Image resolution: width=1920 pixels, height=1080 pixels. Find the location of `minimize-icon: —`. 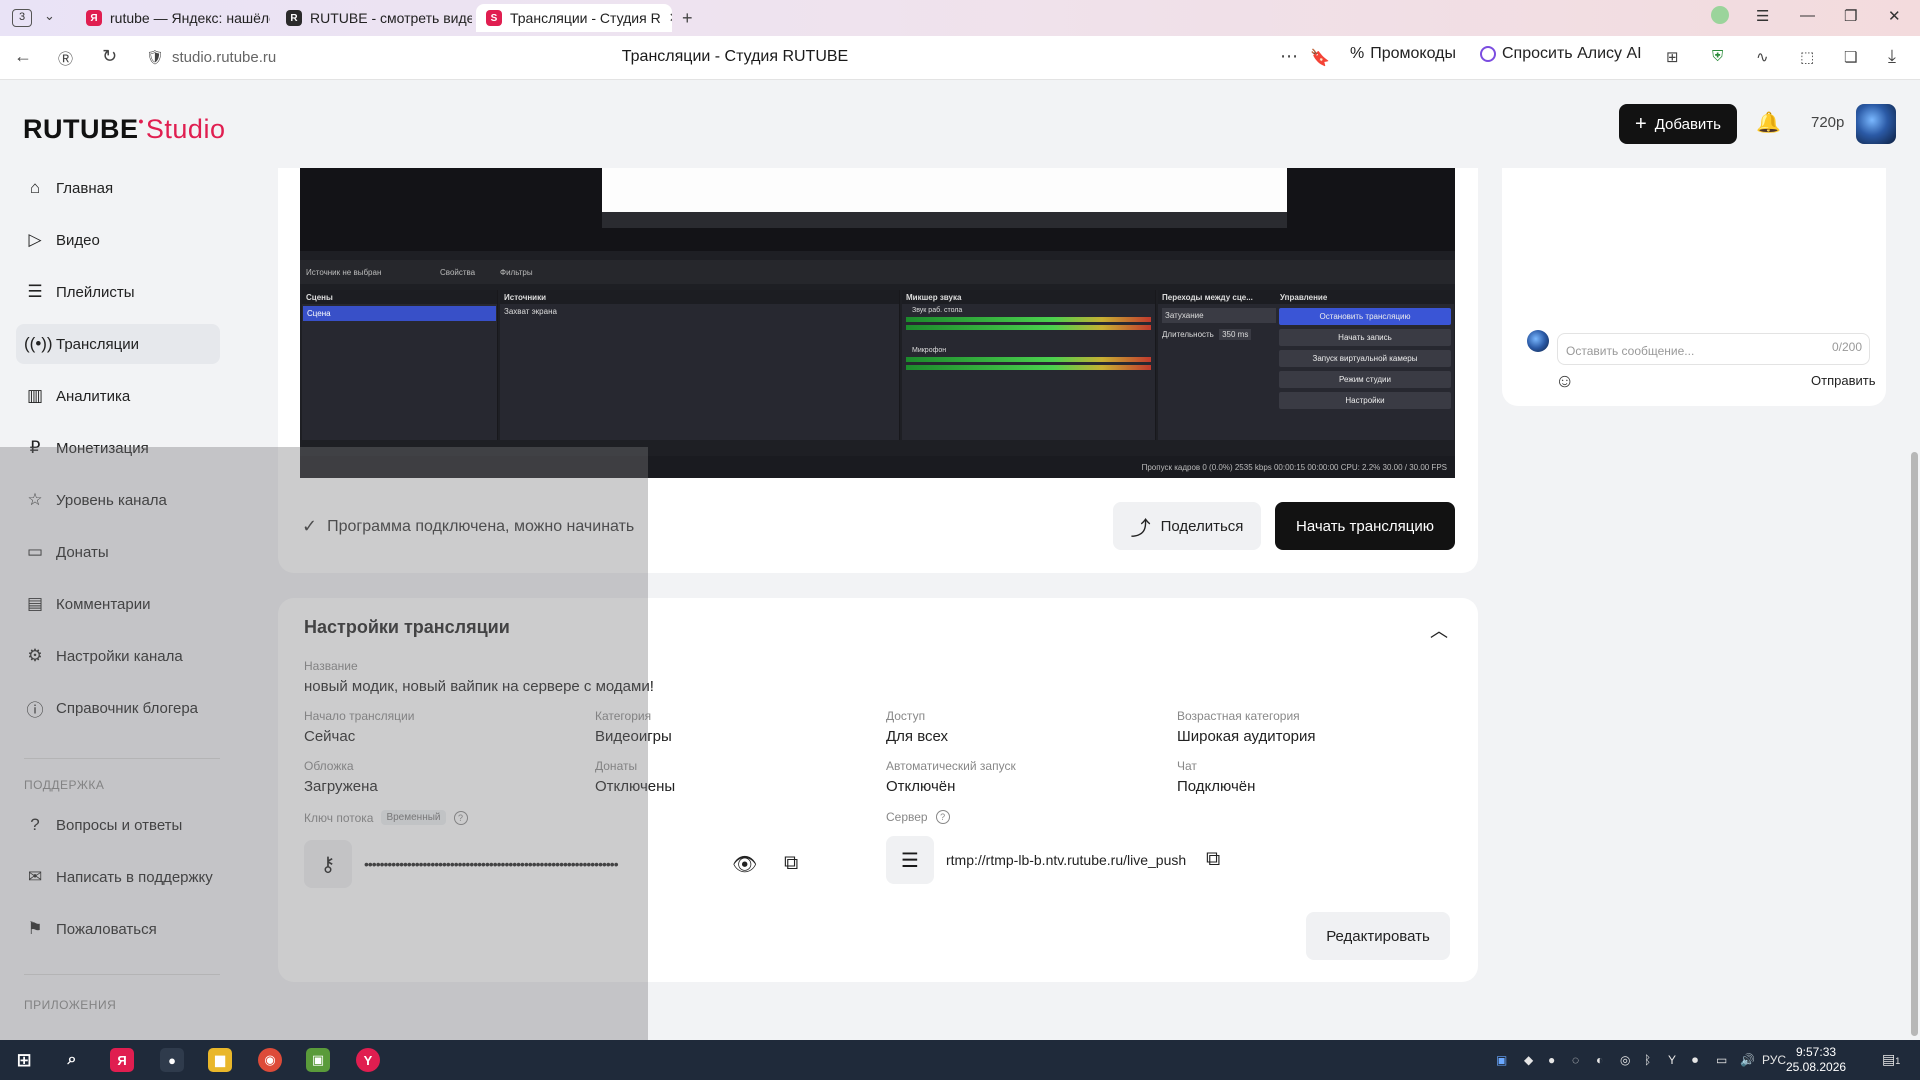

minimize-icon: — is located at coordinates (1807, 15).